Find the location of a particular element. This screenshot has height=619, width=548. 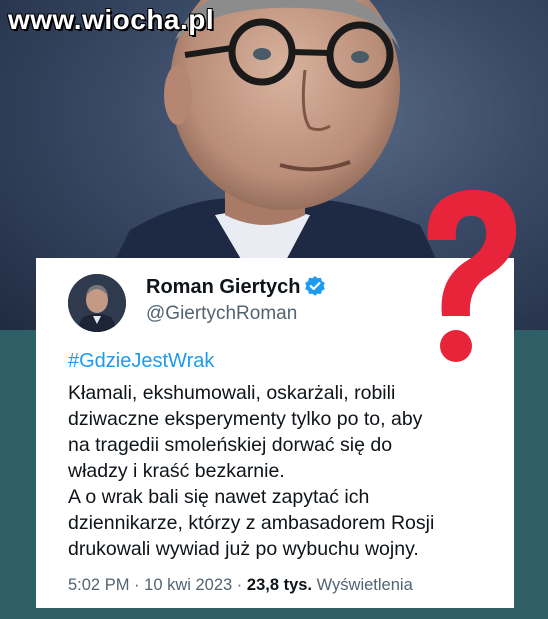

watermark: www.wiocha.pl is located at coordinates (111, 19).